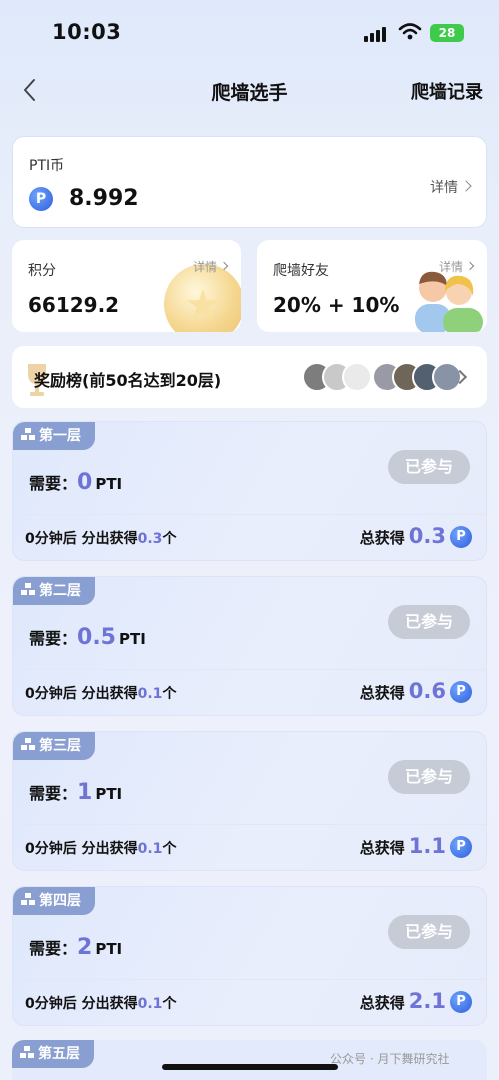 This screenshot has width=499, height=1080. I want to click on level-name: 第一层, so click(60, 436).